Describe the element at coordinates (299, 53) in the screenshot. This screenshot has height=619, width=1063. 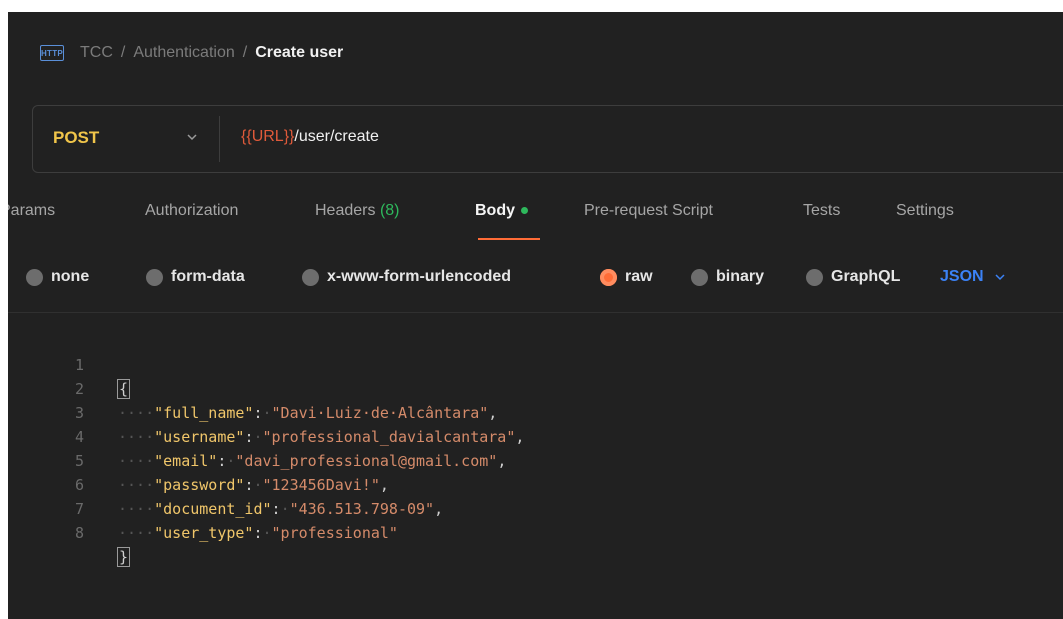
I see `request-name: Create user` at that location.